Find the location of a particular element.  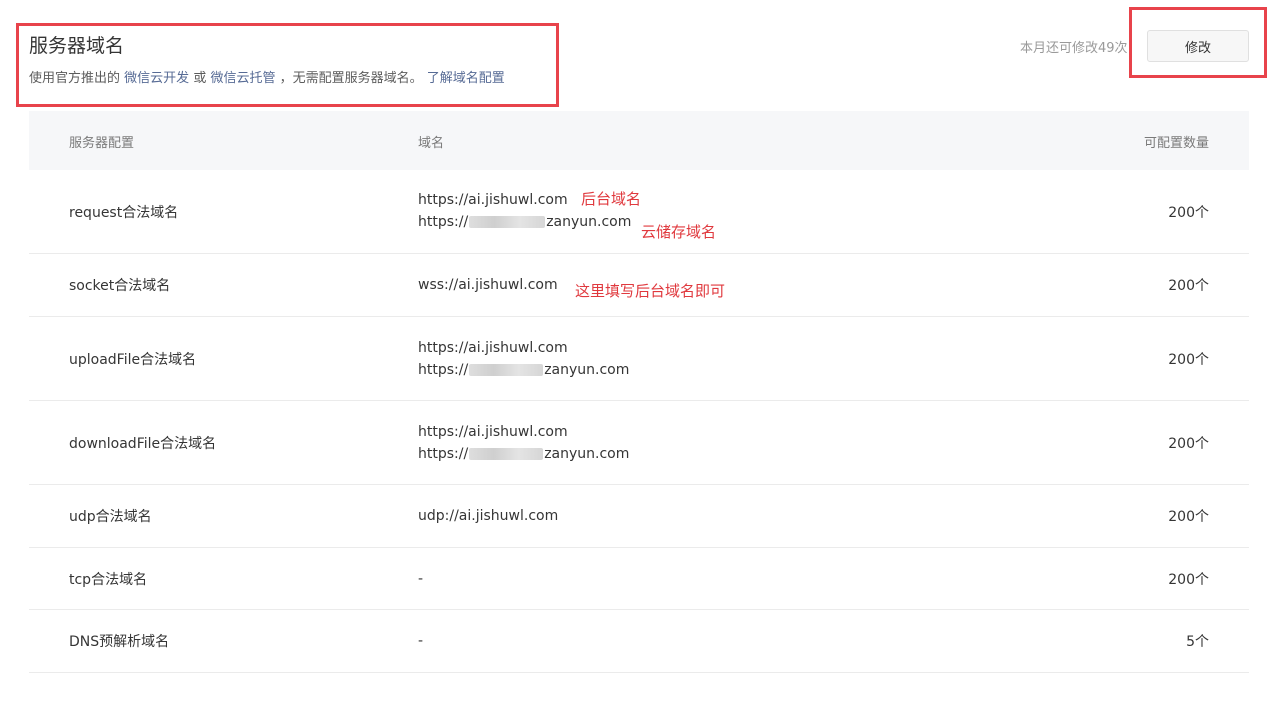

quota-text: 本月还可修改49次 is located at coordinates (1074, 48).